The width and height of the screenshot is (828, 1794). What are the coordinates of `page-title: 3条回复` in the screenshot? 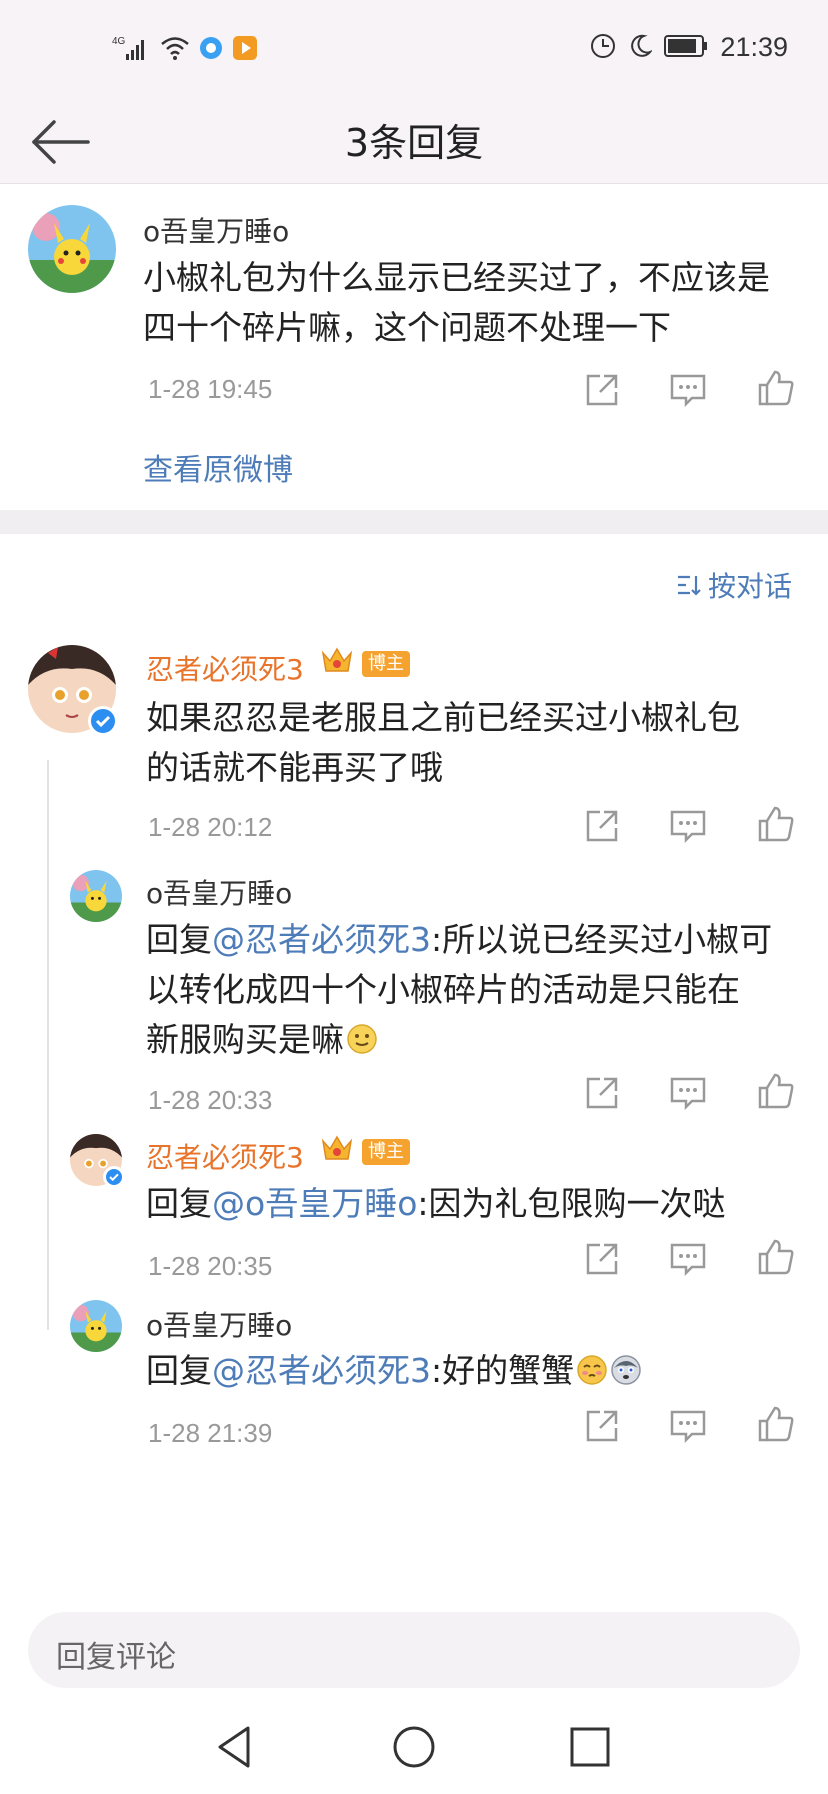 It's located at (414, 143).